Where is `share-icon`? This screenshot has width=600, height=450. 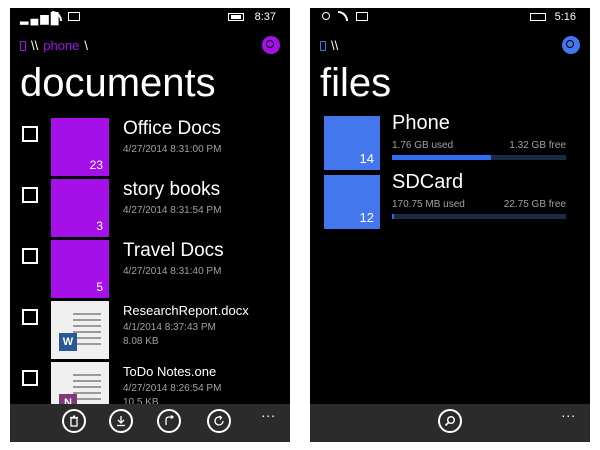 share-icon is located at coordinates (170, 420).